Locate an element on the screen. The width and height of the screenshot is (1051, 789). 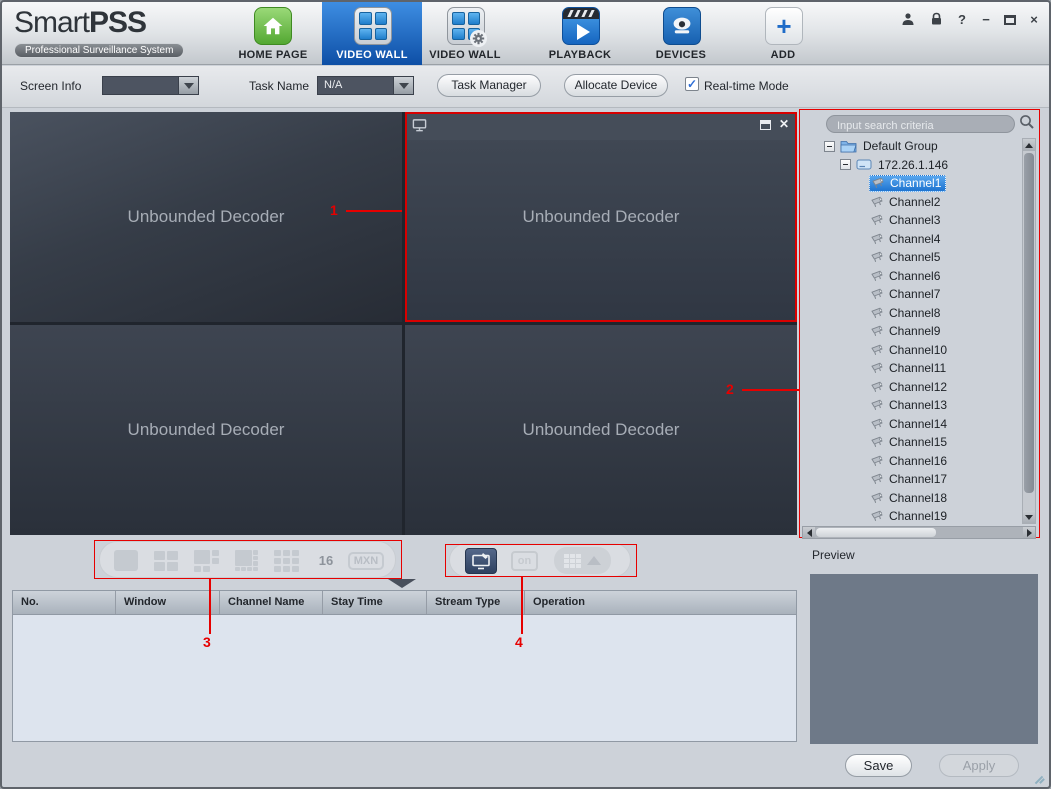
decoder-panel-3: Unbounded Decoder is located at coordinates (206, 430).